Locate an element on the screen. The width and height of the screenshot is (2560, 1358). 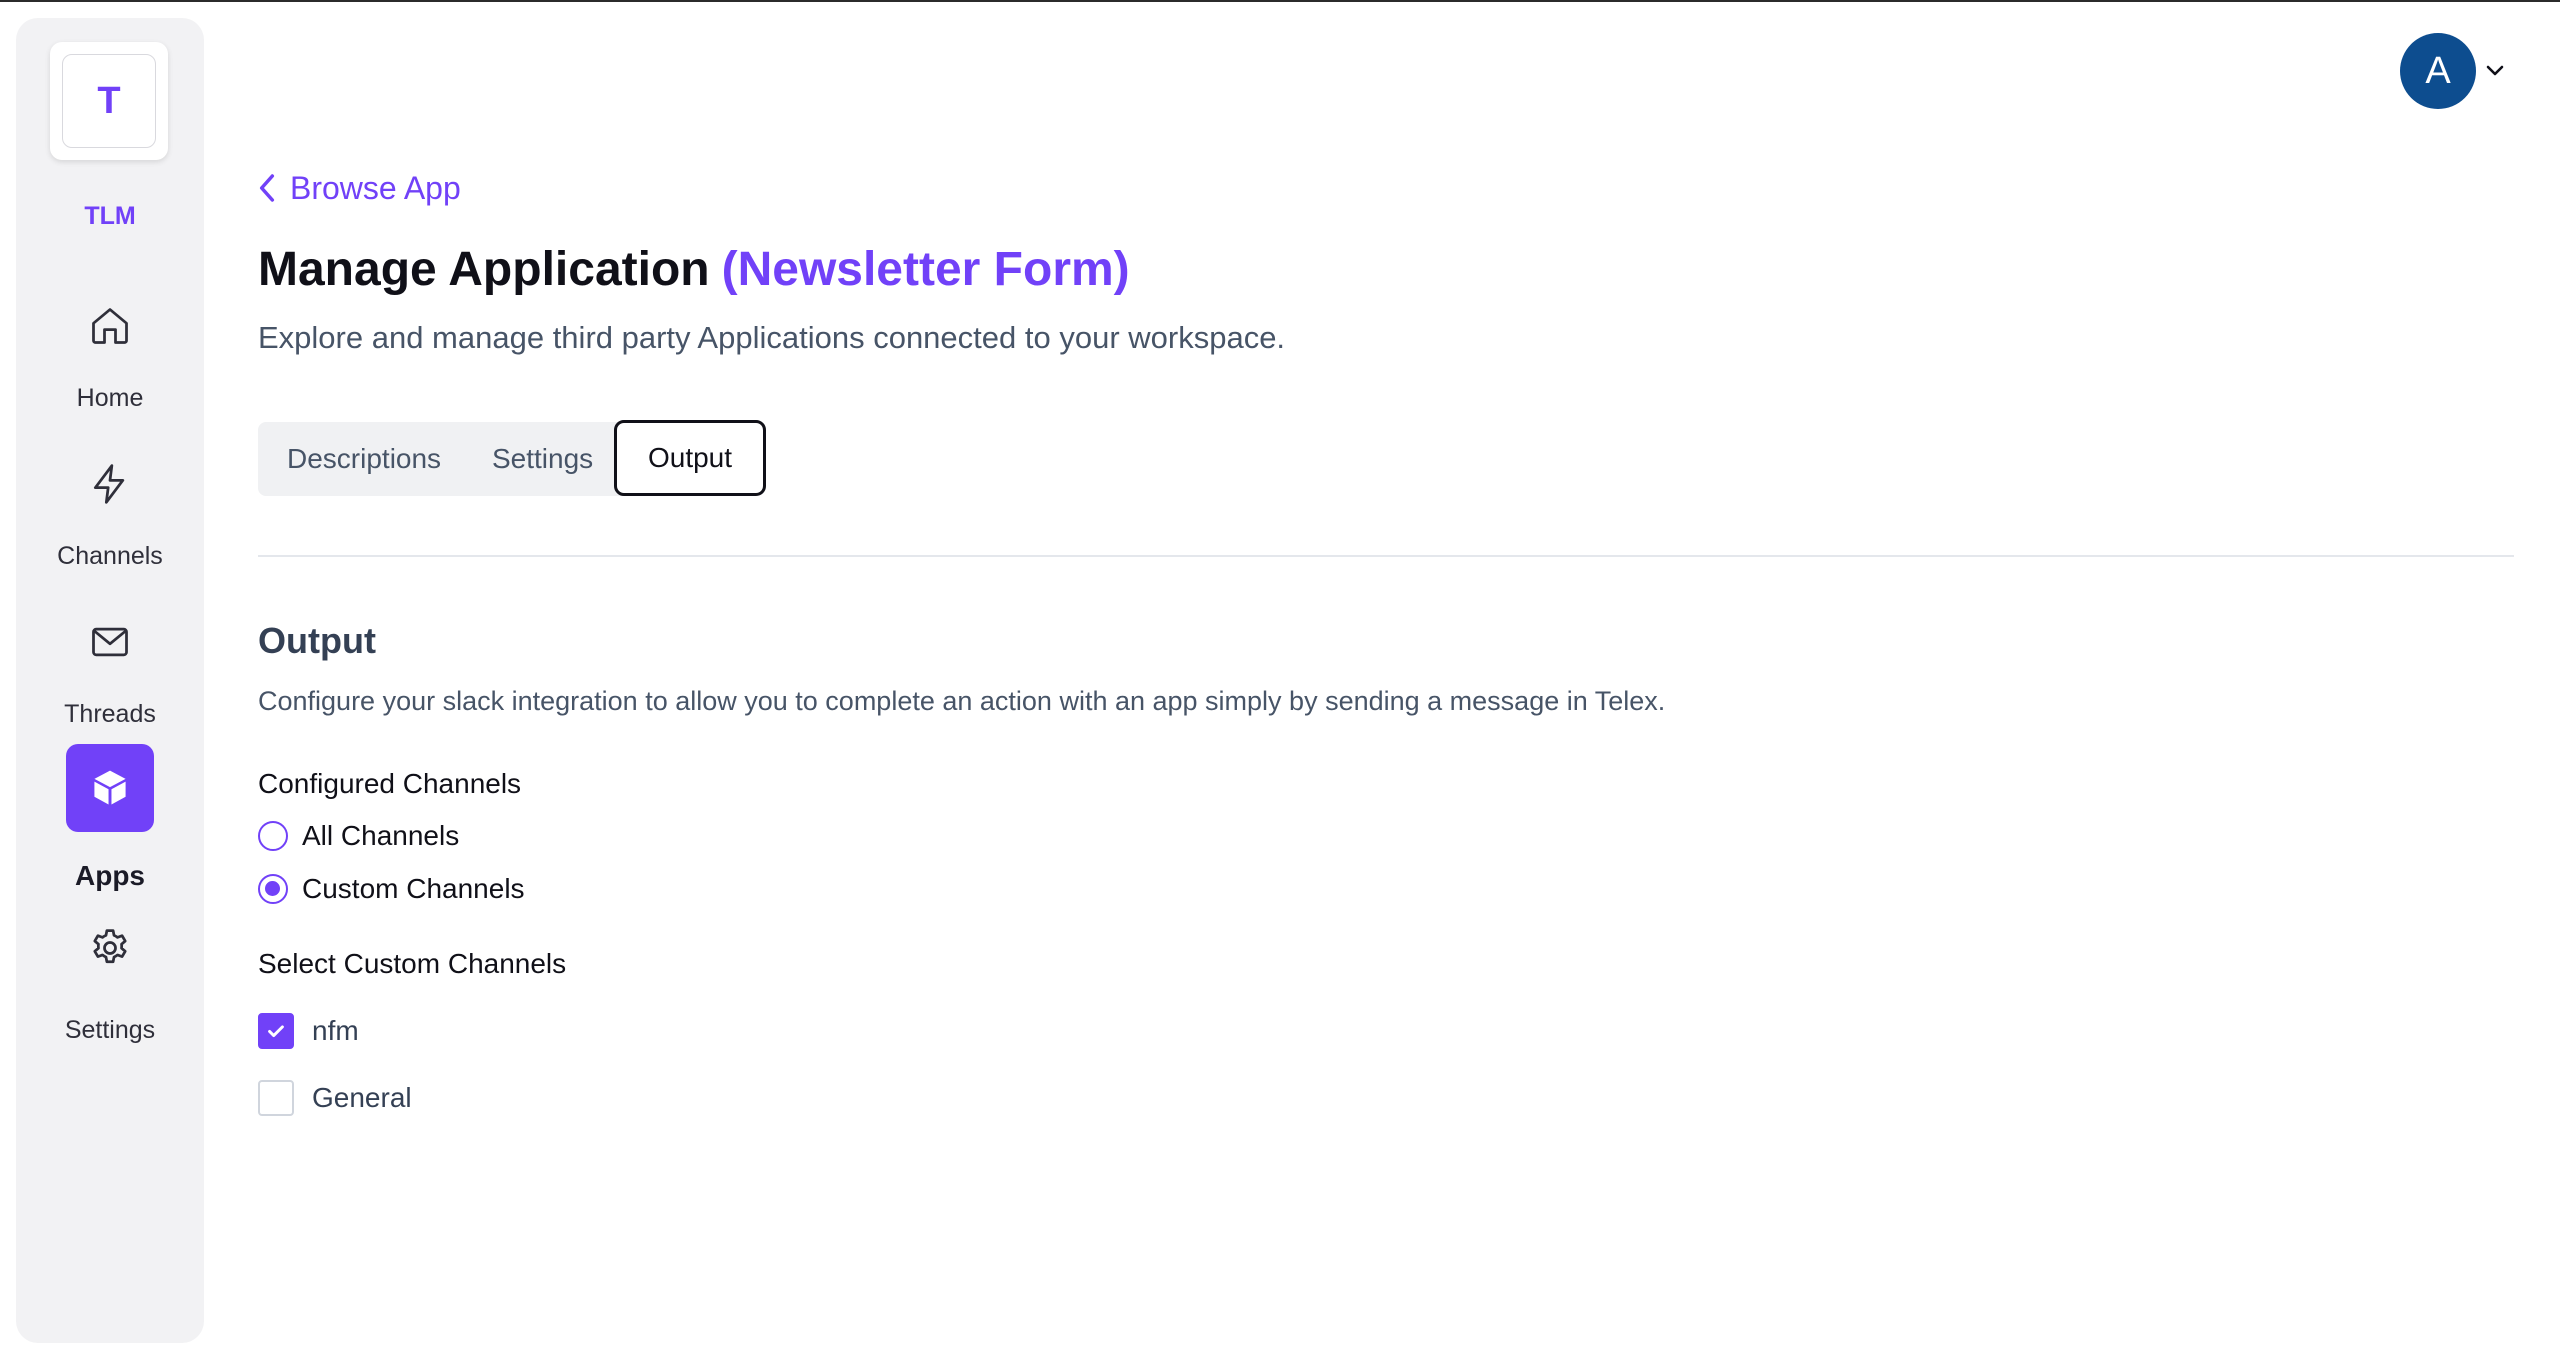
active-indicator is located at coordinates (110, 788).